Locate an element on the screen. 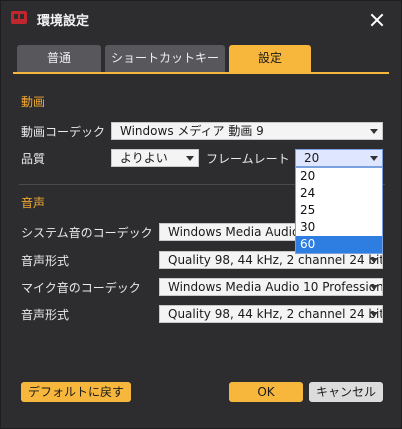 The width and height of the screenshot is (402, 429). video-codec-label: 動画コーデック is located at coordinates (63, 132).